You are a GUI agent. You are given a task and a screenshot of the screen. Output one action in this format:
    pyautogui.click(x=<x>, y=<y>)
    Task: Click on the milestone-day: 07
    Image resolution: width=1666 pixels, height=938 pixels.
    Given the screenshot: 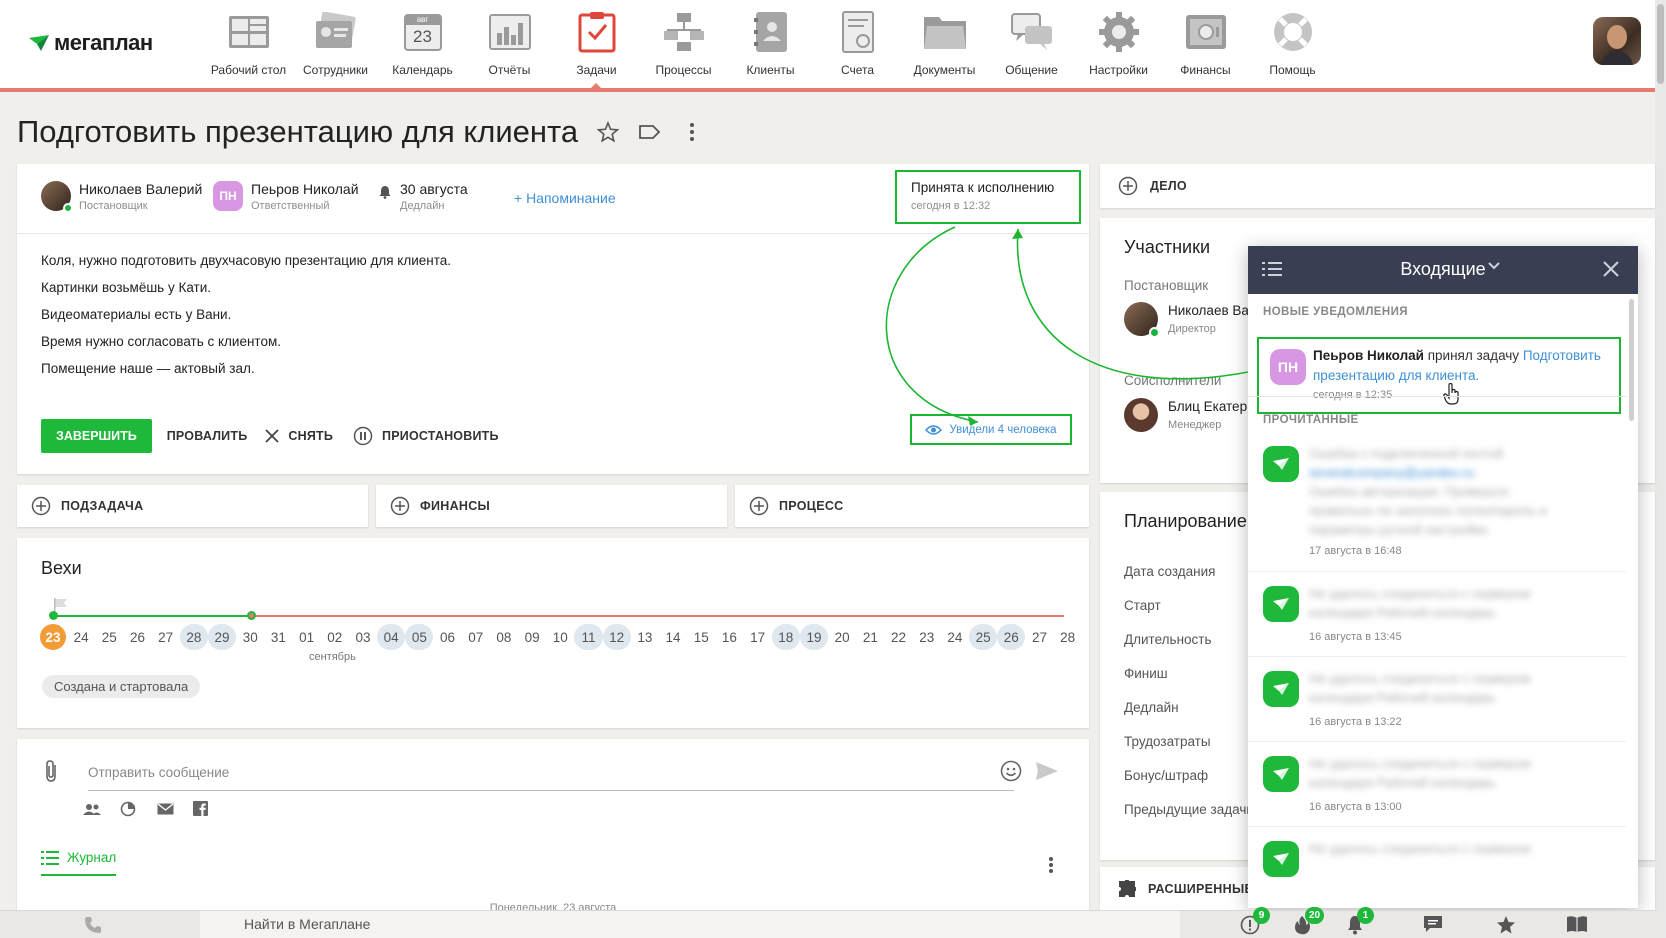 What is the action you would take?
    pyautogui.click(x=476, y=637)
    